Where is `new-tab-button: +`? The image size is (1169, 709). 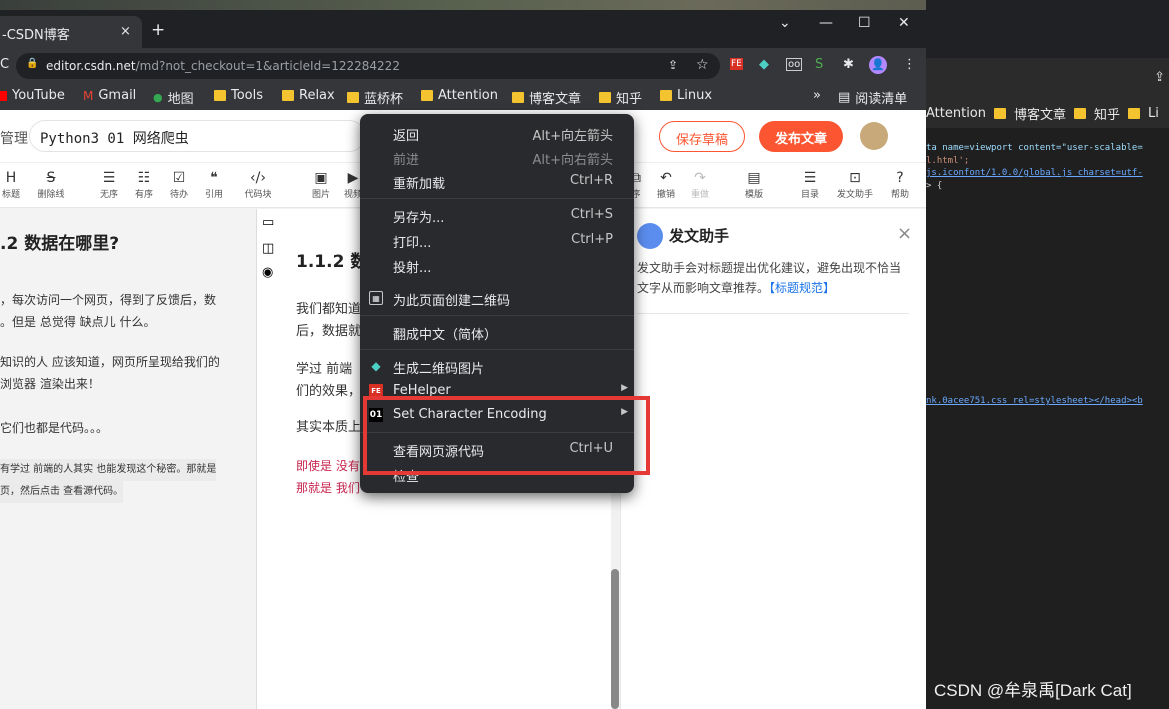
new-tab-button: + is located at coordinates (158, 30).